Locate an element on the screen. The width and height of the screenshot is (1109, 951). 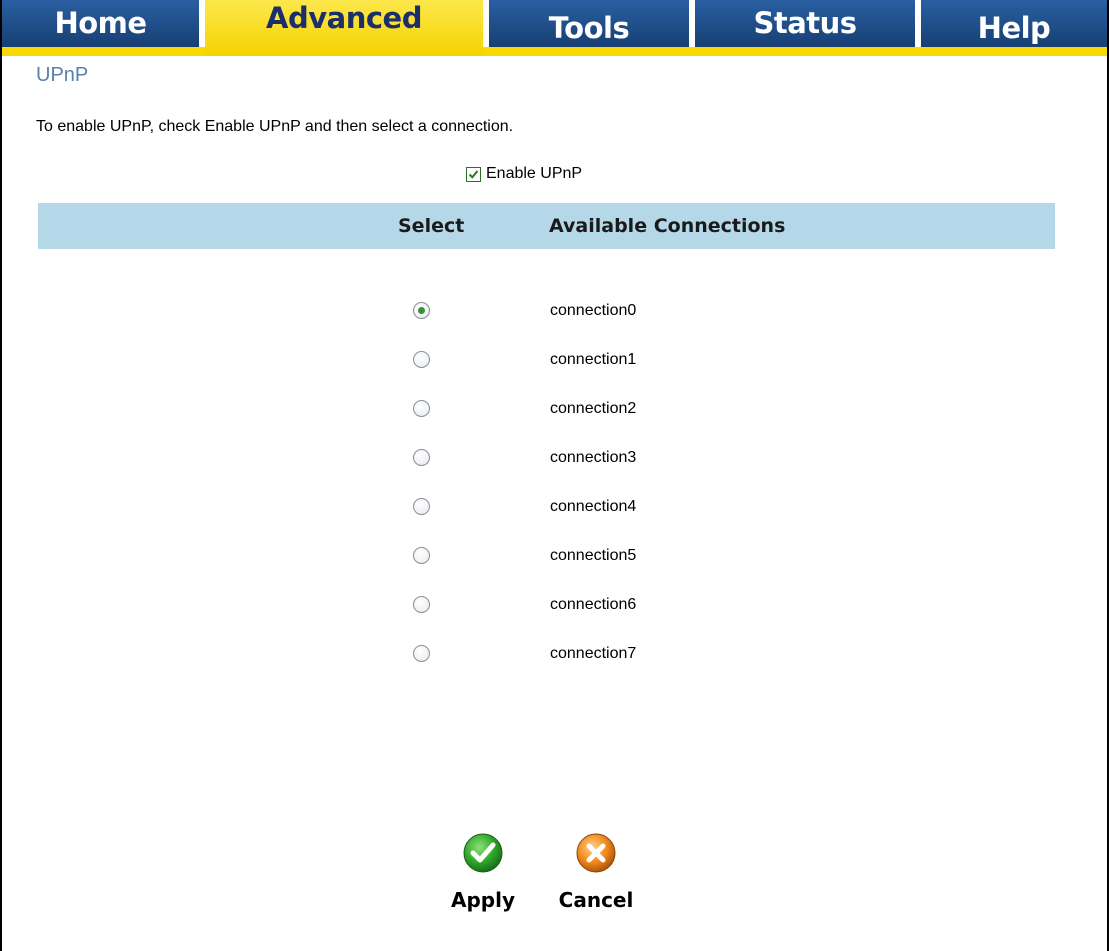
tab-advanced: Advanced is located at coordinates (344, 28).